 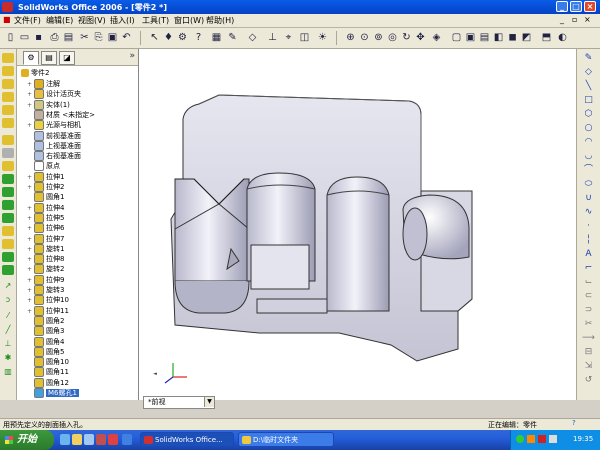 What do you see at coordinates (436, 37) in the screenshot?
I see `view-orientation-icon: ◈` at bounding box center [436, 37].